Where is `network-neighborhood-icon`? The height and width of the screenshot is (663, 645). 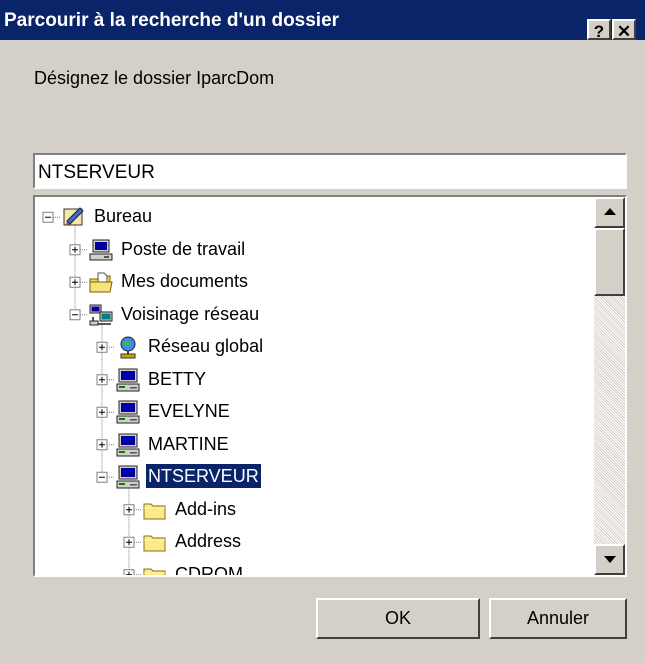
network-neighborhood-icon is located at coordinates (101, 315).